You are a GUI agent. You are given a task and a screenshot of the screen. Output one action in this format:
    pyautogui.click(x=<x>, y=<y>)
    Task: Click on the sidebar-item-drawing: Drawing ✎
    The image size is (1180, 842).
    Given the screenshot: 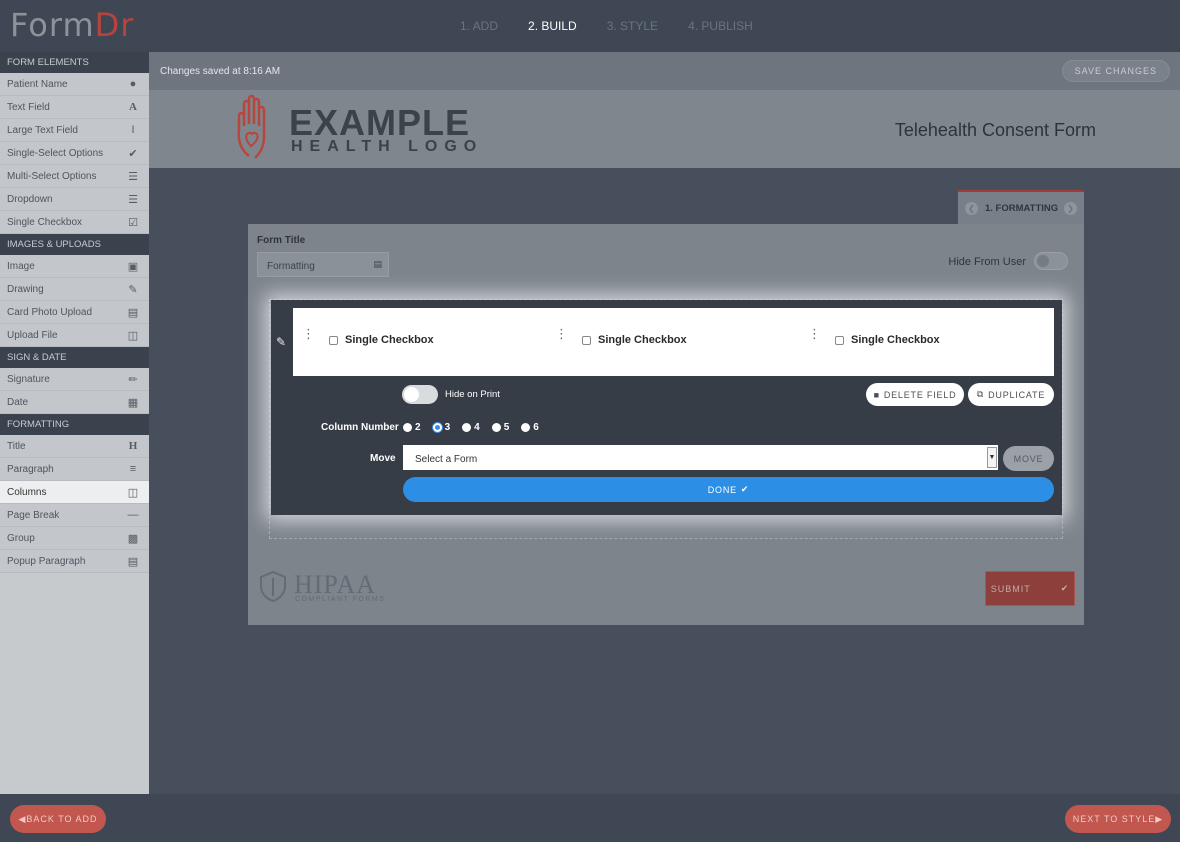 What is the action you would take?
    pyautogui.click(x=74, y=289)
    